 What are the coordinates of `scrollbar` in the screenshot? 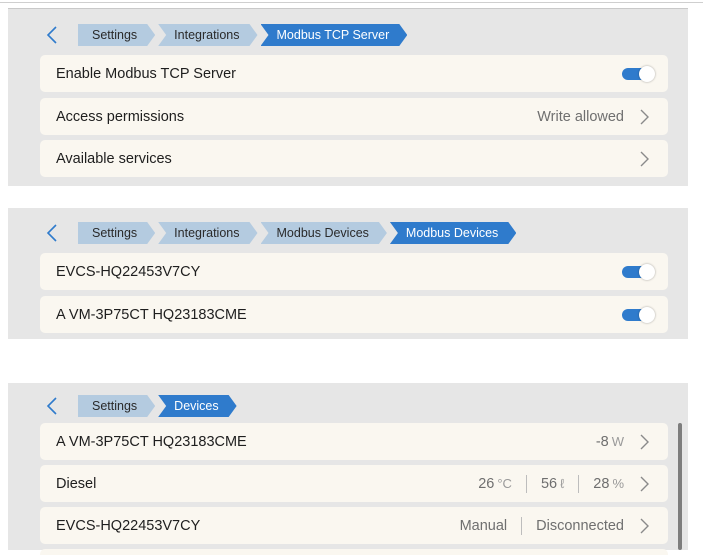 It's located at (680, 486).